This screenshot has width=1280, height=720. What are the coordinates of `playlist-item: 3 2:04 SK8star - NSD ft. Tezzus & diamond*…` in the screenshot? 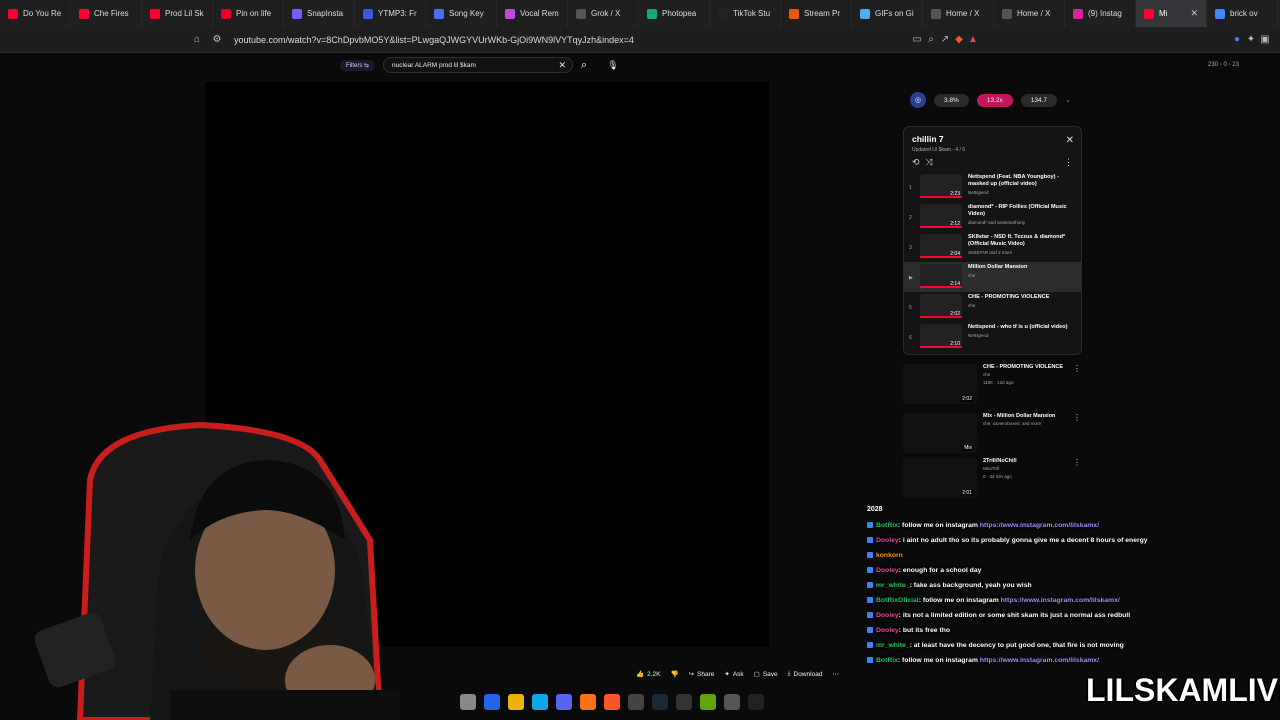 It's located at (992, 247).